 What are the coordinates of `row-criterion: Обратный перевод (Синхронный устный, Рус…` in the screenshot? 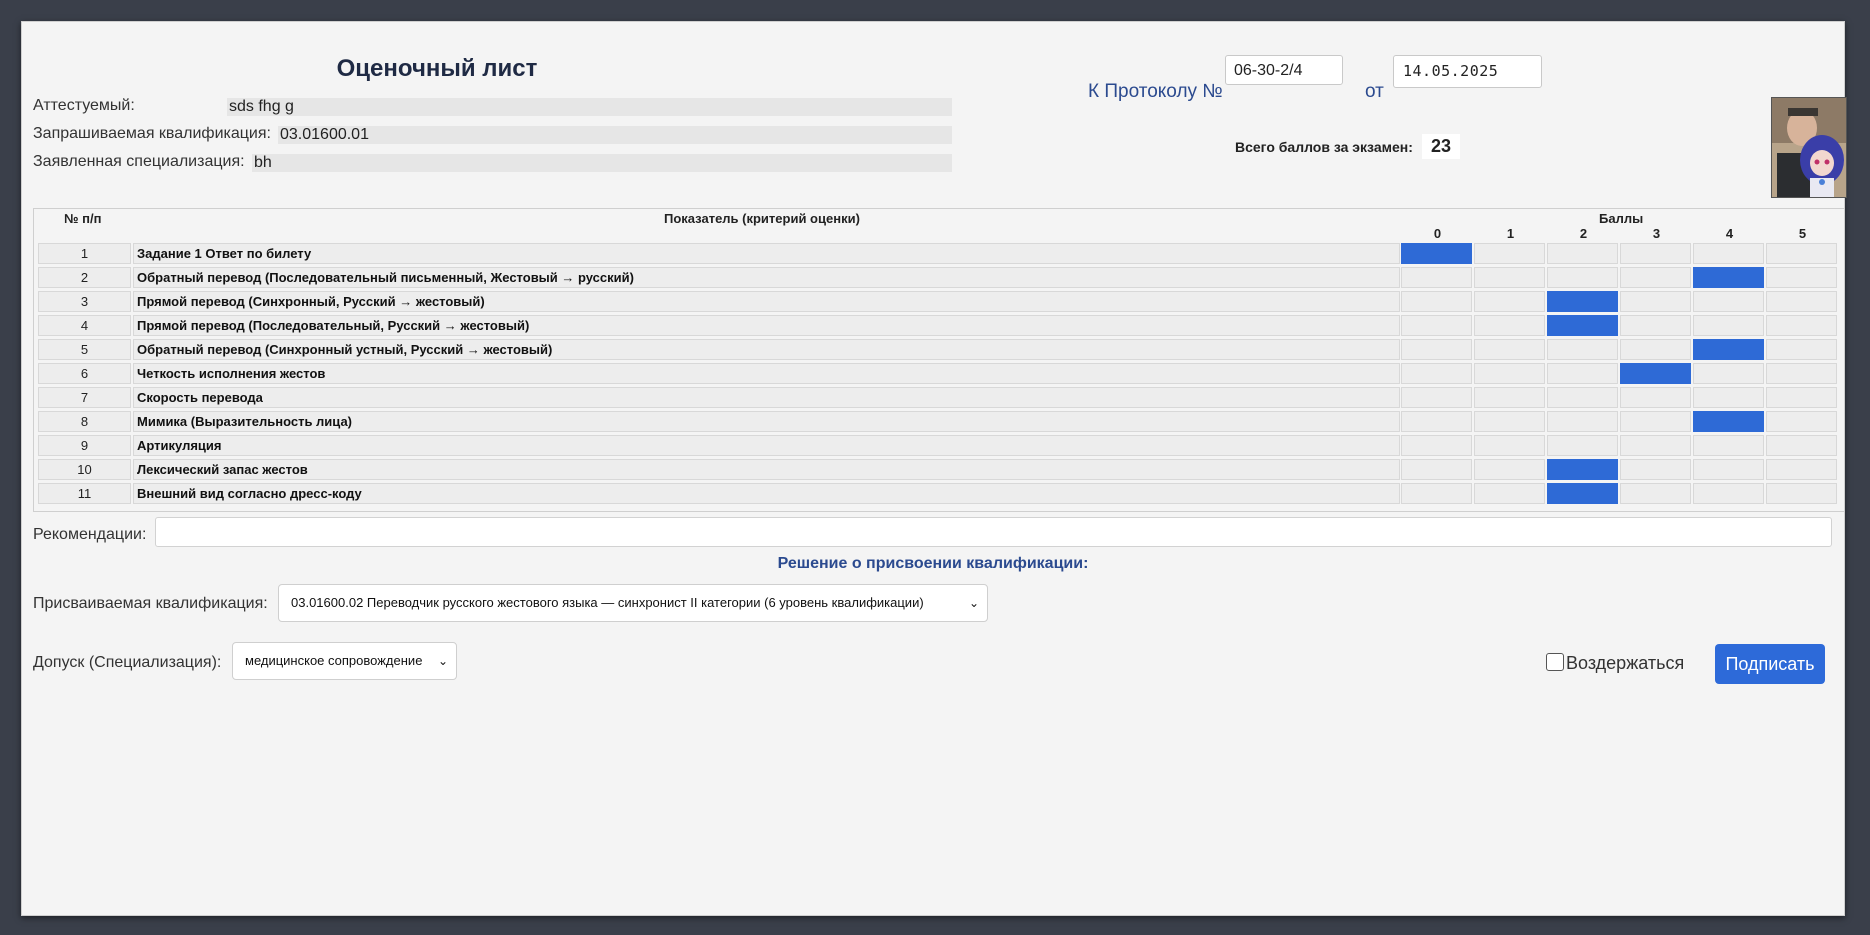 It's located at (766, 349).